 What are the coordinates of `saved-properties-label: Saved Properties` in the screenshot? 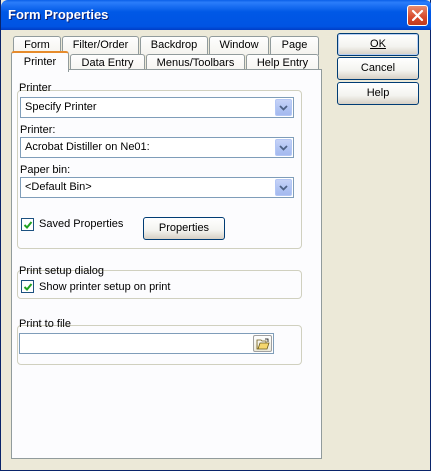 It's located at (81, 224).